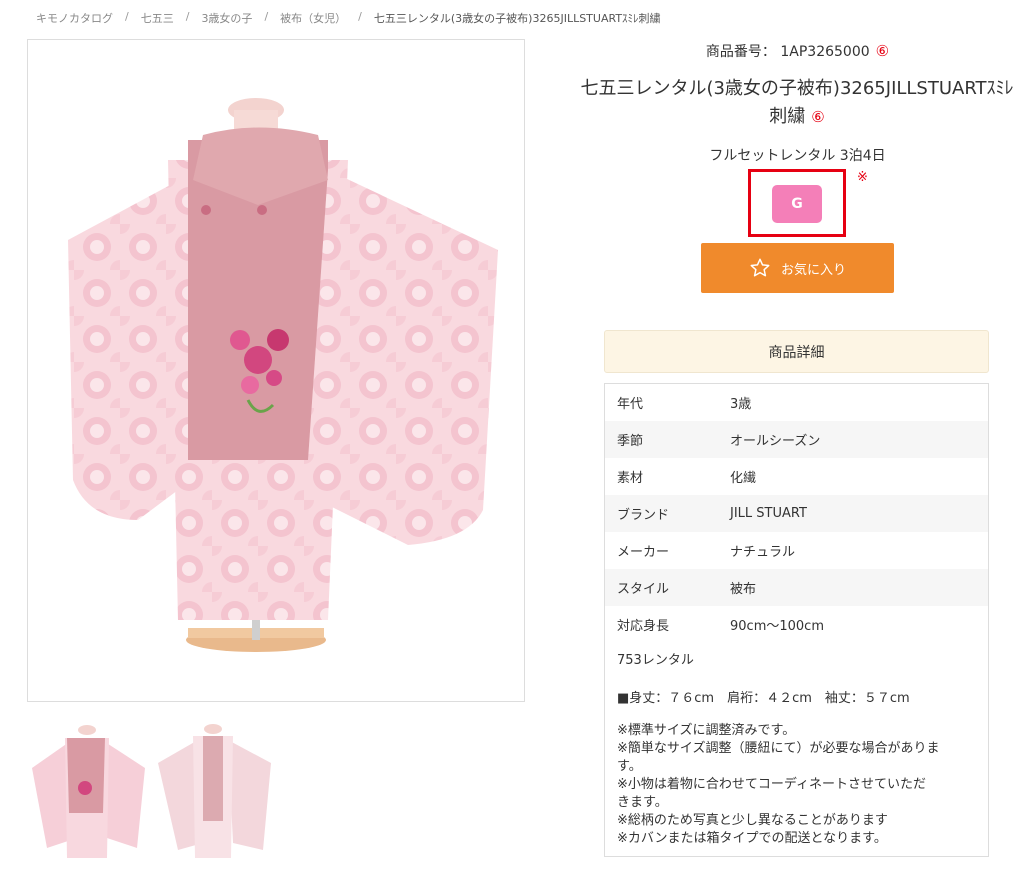 The width and height of the screenshot is (1027, 886). What do you see at coordinates (74, 18) in the screenshot?
I see `breadcrumb-link-kimono-catalog: キモノカタログ` at bounding box center [74, 18].